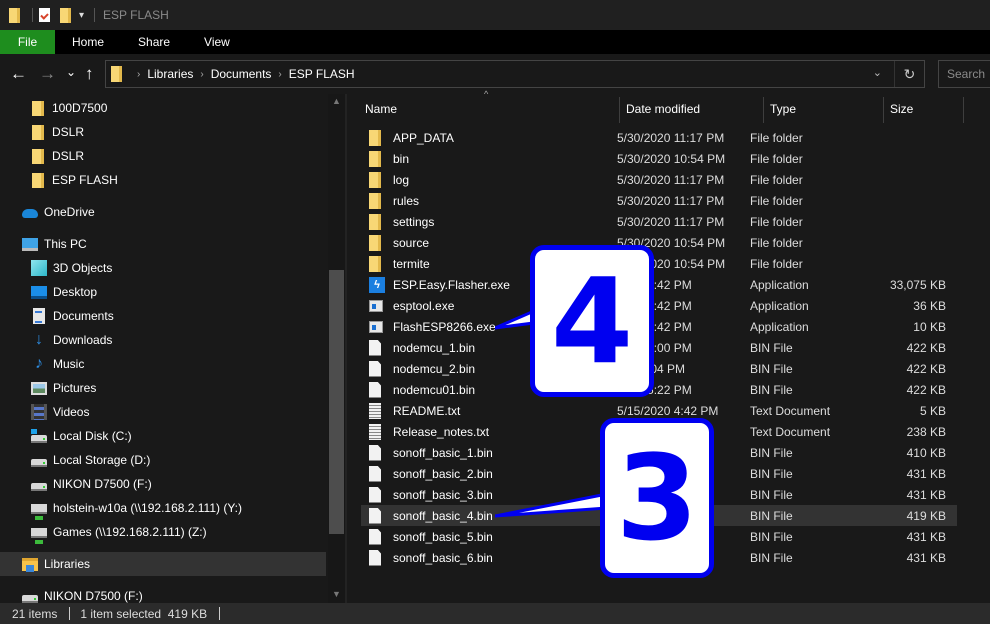  I want to click on application-icon, so click(376, 326).